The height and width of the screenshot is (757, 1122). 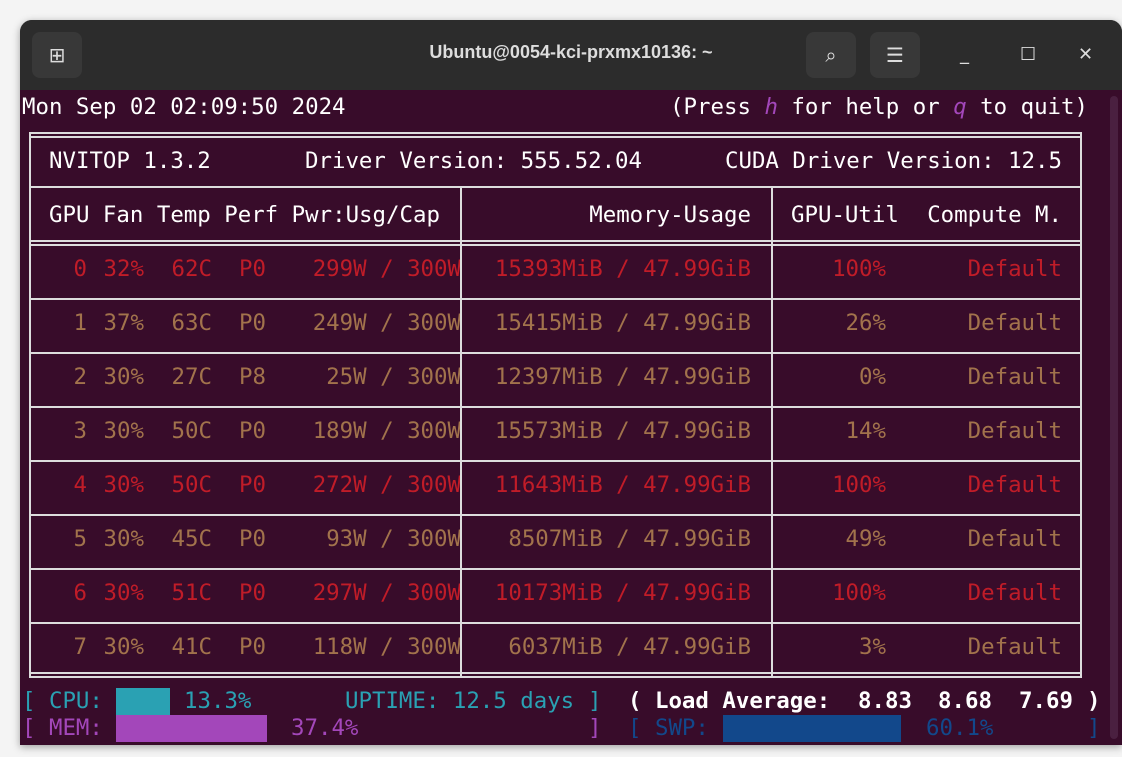 What do you see at coordinates (62, 728) in the screenshot?
I see `mem-line: [ MEM:` at bounding box center [62, 728].